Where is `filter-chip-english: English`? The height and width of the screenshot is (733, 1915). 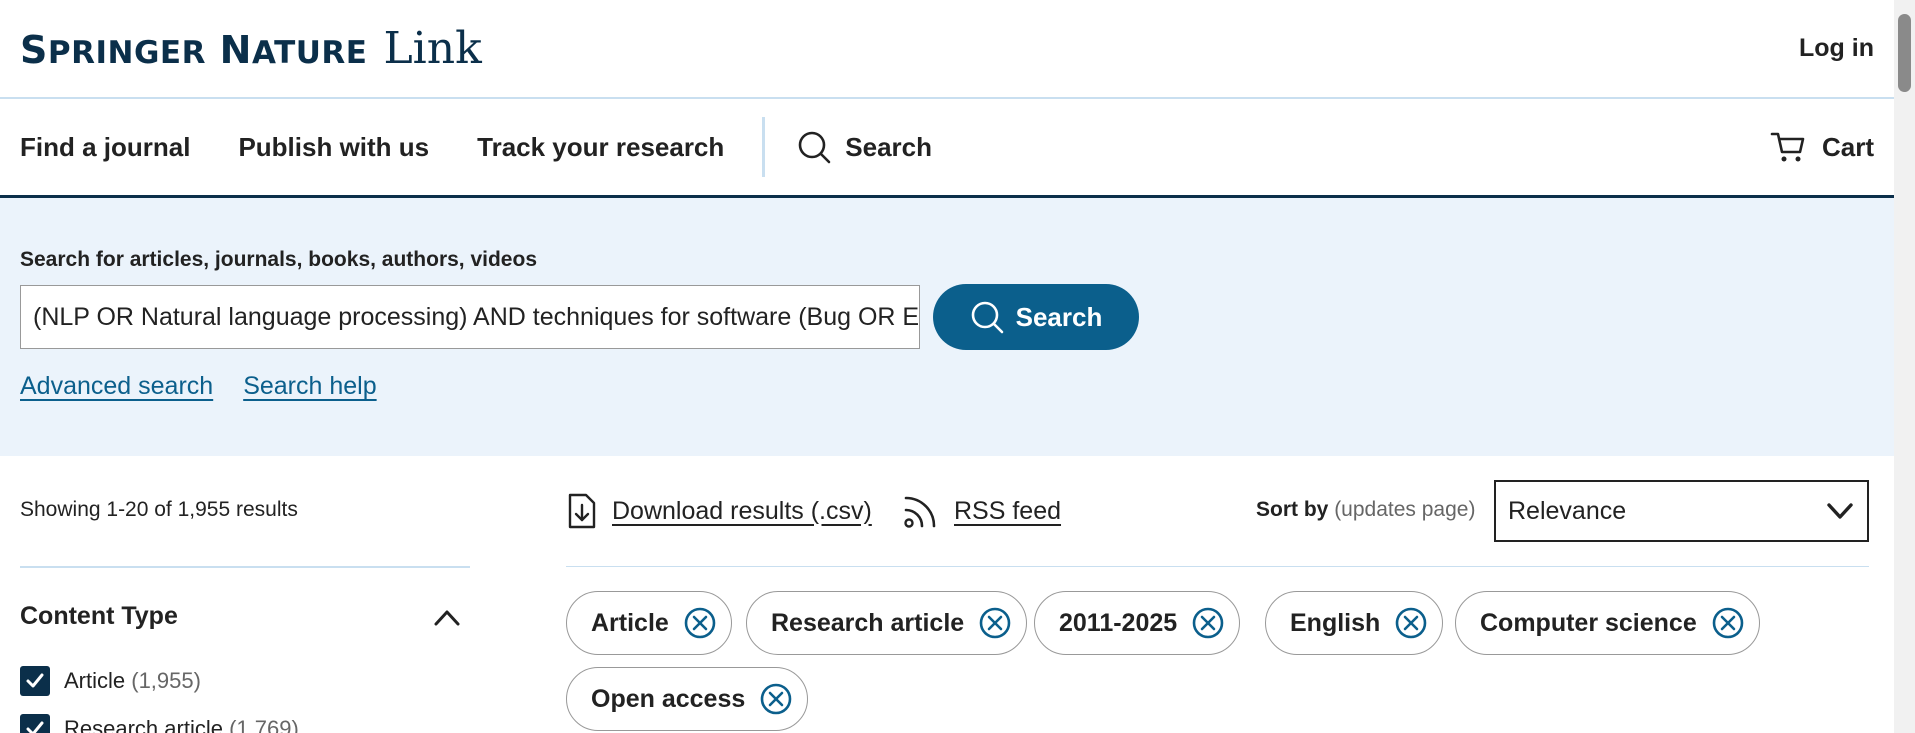
filter-chip-english: English is located at coordinates (1354, 623).